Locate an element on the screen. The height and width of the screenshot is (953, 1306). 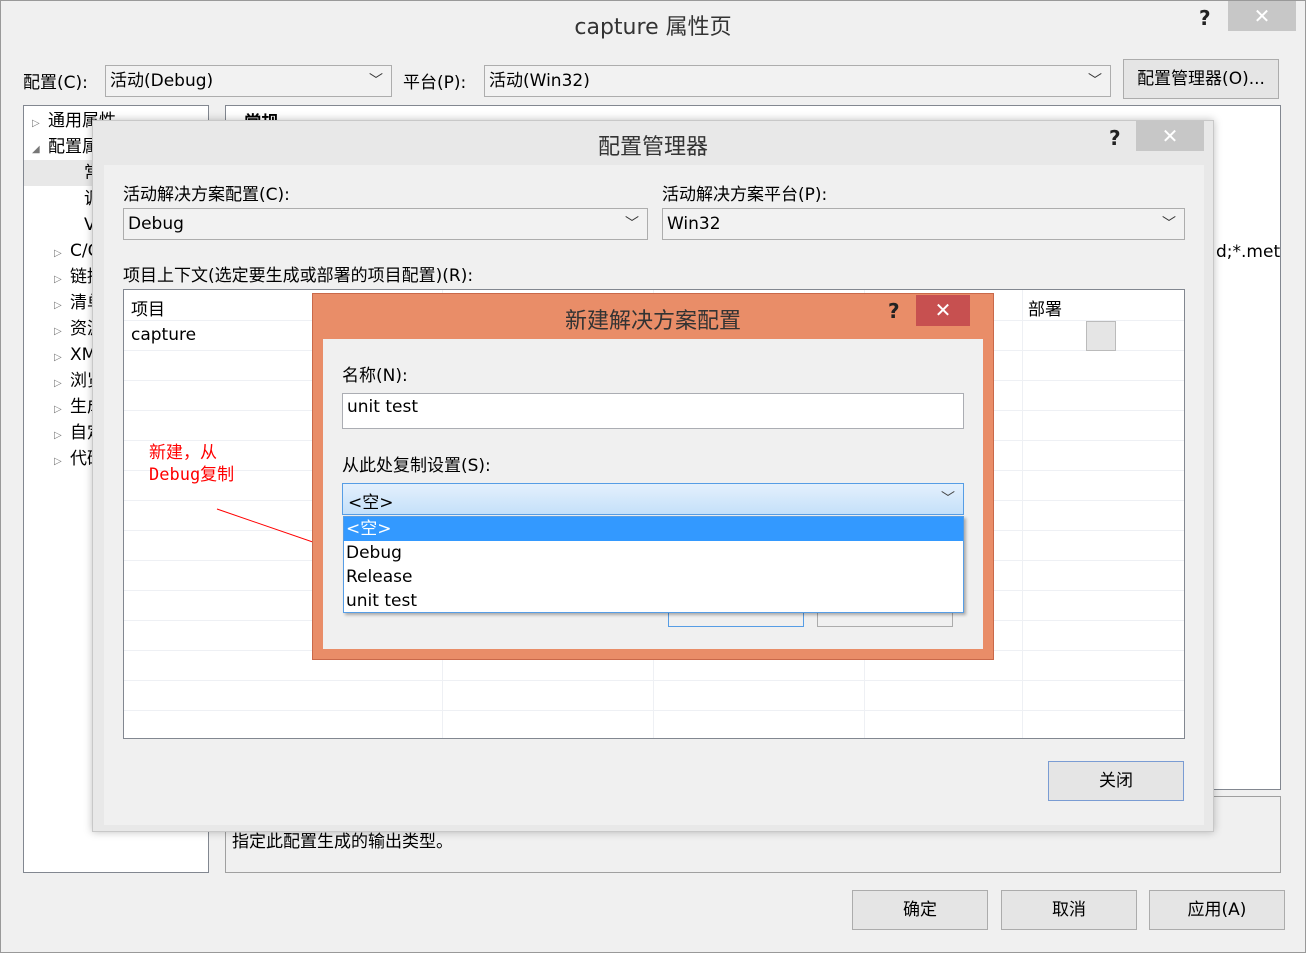
close-button: ✕ is located at coordinates (943, 310).